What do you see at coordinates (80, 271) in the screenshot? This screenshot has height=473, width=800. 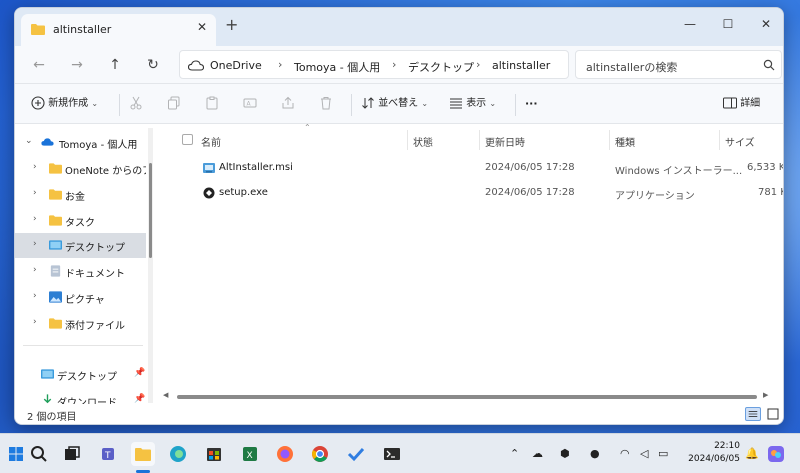 I see `sidebar-item-documents: › ドキュメント` at bounding box center [80, 271].